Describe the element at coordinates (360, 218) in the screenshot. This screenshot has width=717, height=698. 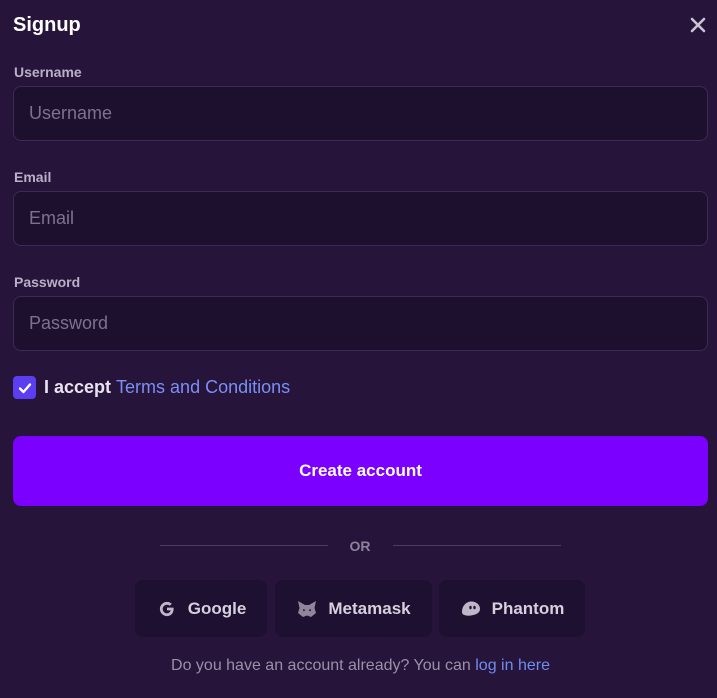
I see `email-input` at that location.